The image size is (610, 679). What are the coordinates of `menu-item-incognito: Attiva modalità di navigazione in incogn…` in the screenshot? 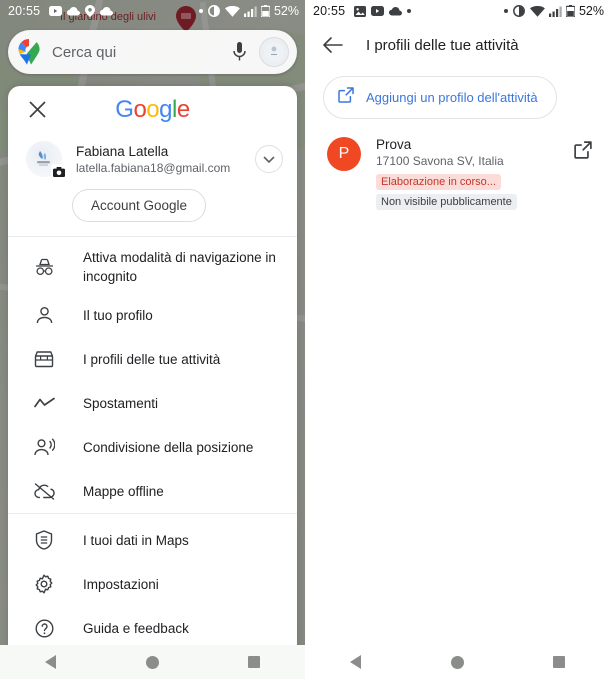 It's located at (152, 267).